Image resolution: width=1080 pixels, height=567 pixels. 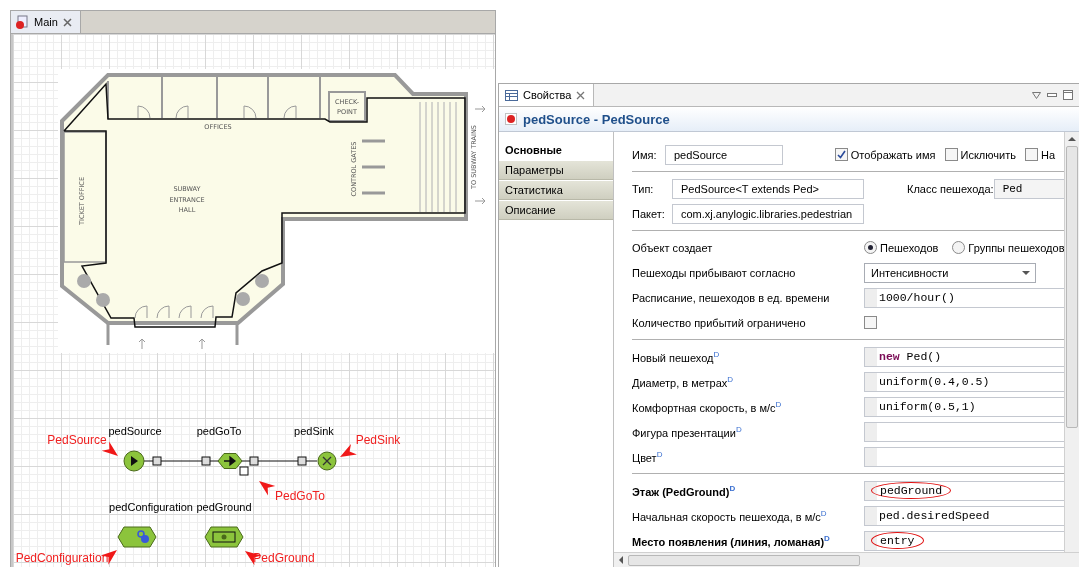 What do you see at coordinates (673, 247) in the screenshot?
I see `field-label: Объект создает` at bounding box center [673, 247].